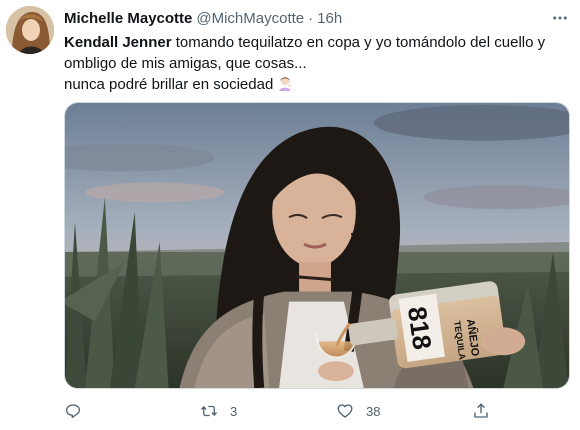 The image size is (580, 430). Describe the element at coordinates (73, 411) in the screenshot. I see `reply-icon` at that location.